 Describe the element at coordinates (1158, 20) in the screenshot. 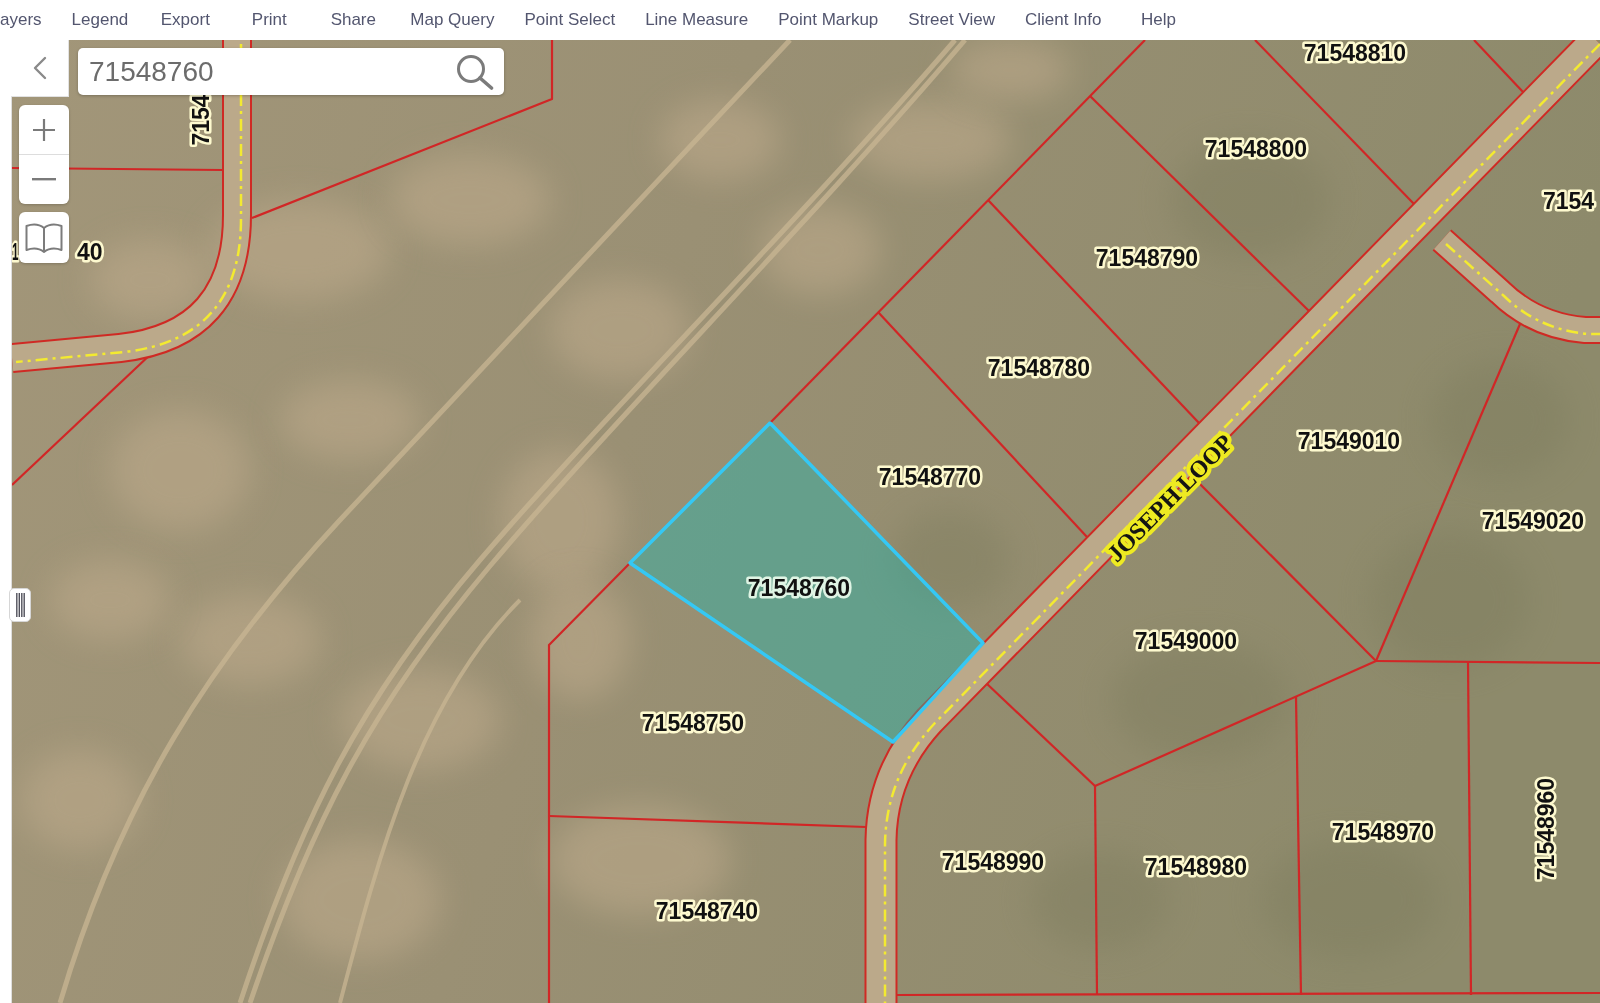

I see `menu-item: Help` at that location.